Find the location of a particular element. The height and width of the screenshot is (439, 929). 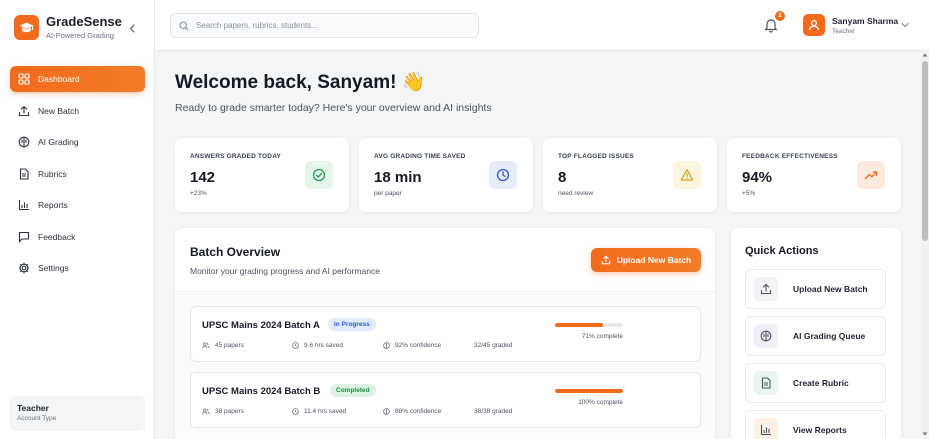

chat-icon is located at coordinates (24, 237).